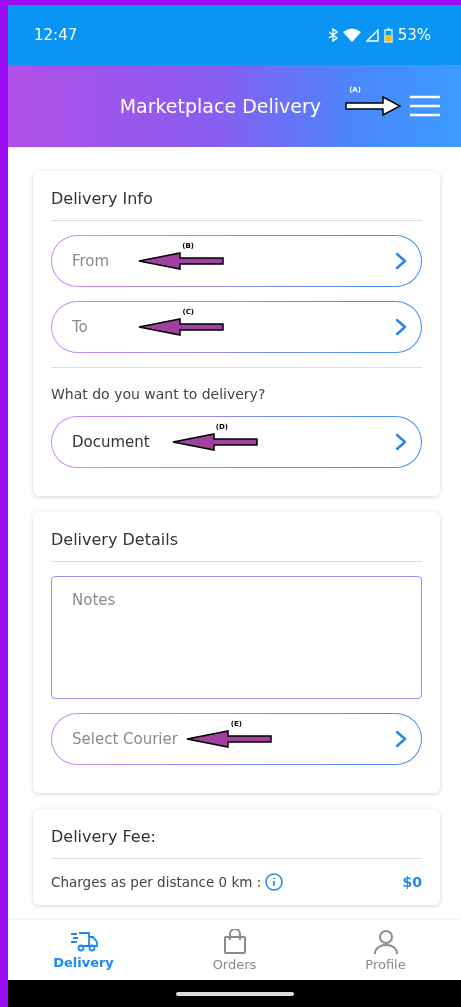 The height and width of the screenshot is (1007, 461). I want to click on info-icon, so click(274, 882).